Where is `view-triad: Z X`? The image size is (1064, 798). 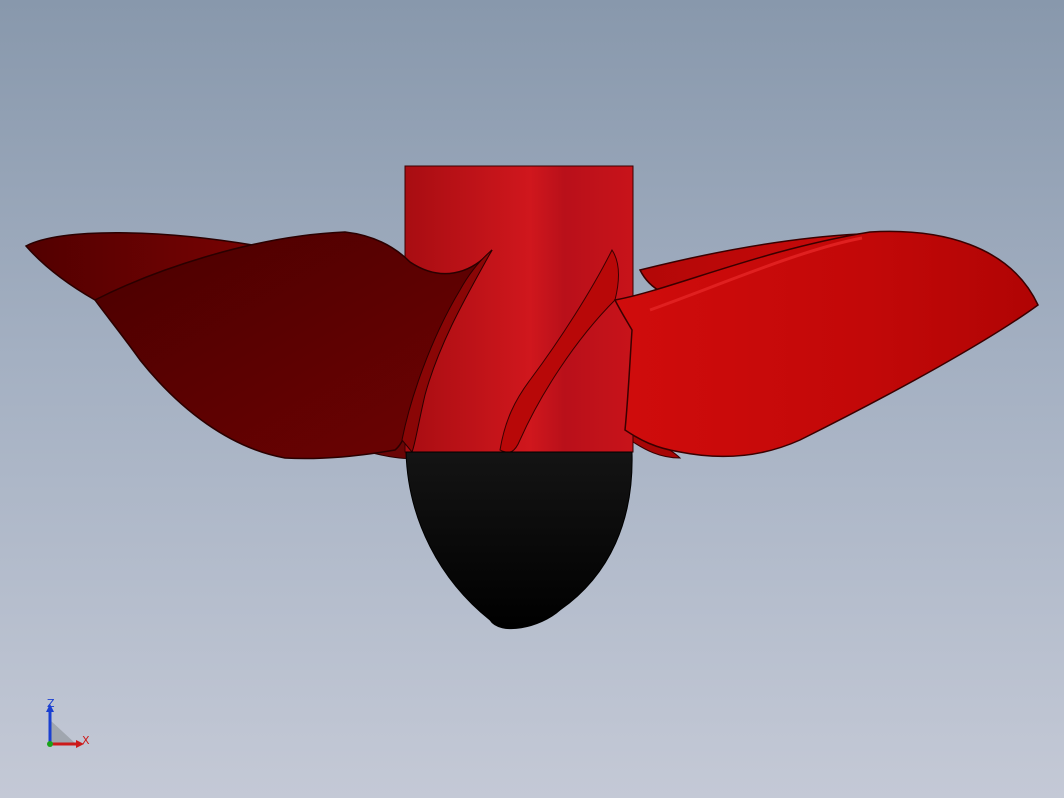 view-triad: Z X is located at coordinates (70, 726).